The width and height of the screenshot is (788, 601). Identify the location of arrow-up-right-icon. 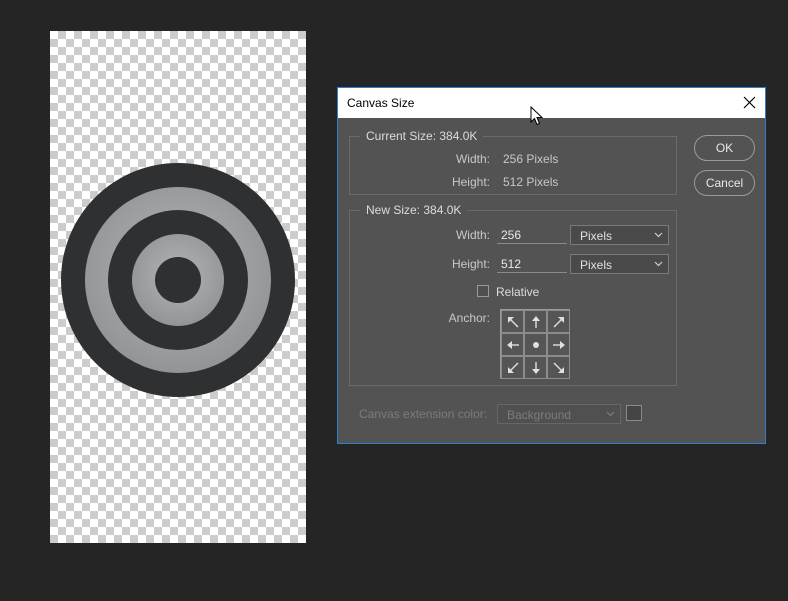
(558, 321).